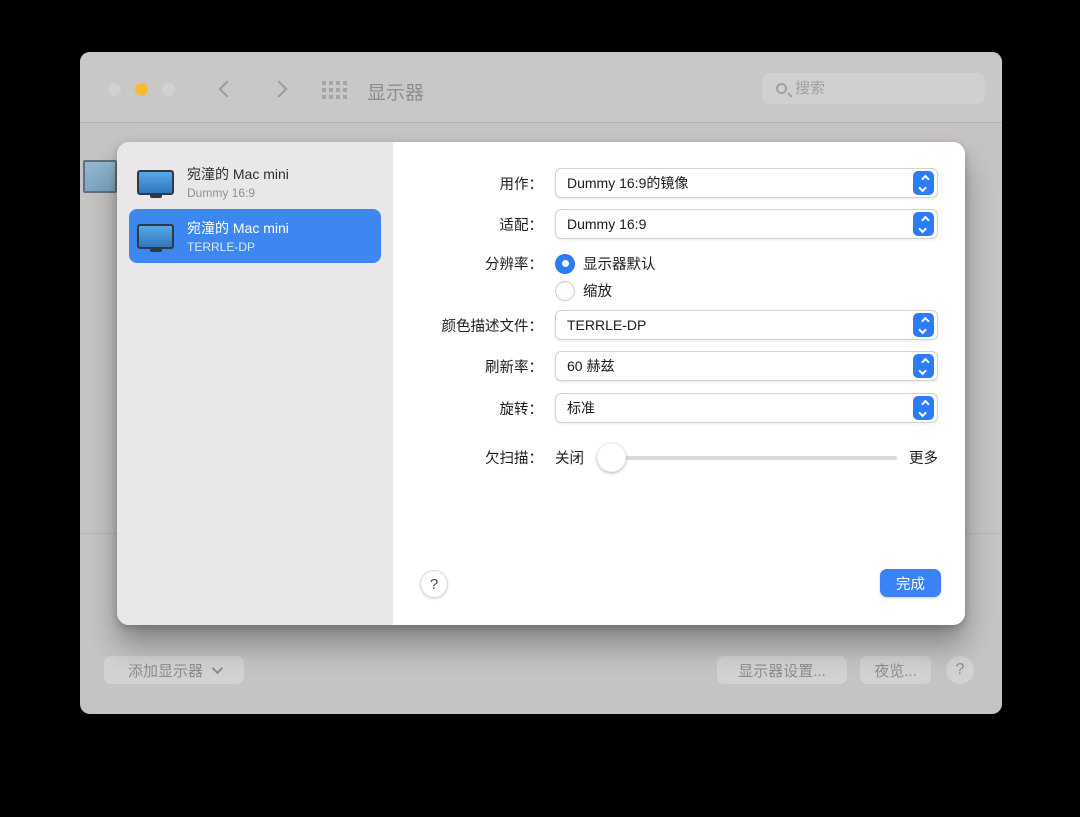  Describe the element at coordinates (607, 325) in the screenshot. I see `color-profile-value: TERRLE-DP` at that location.